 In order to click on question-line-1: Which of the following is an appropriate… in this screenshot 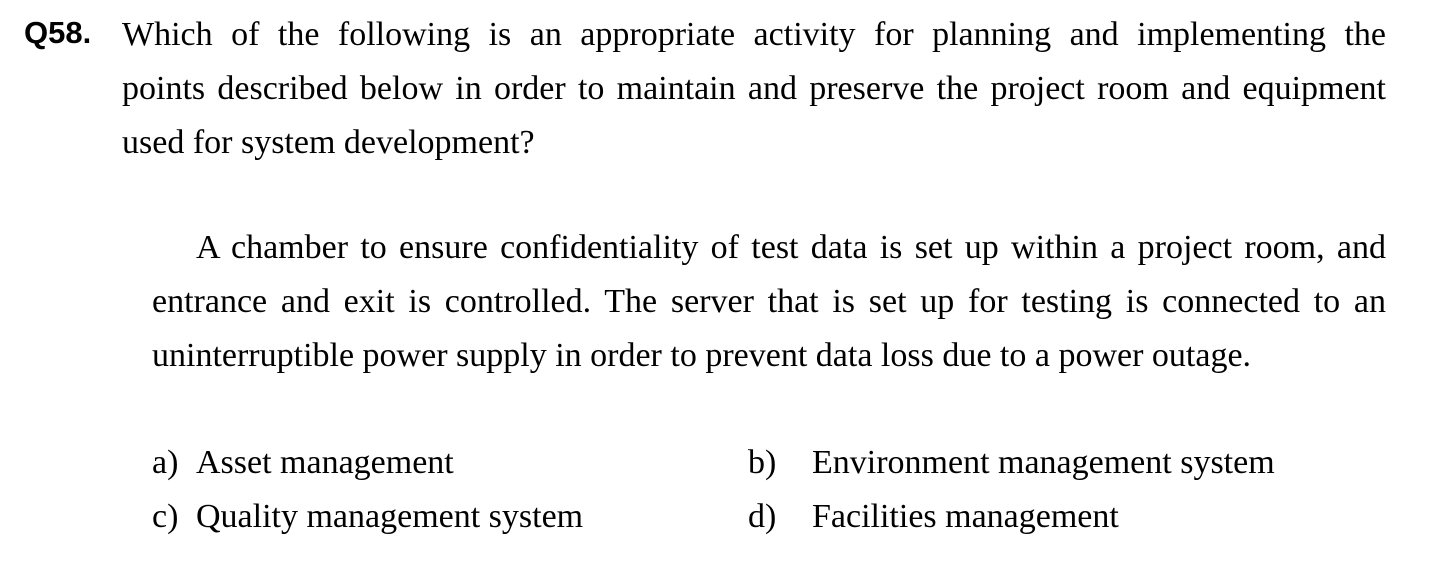, I will do `click(754, 34)`.